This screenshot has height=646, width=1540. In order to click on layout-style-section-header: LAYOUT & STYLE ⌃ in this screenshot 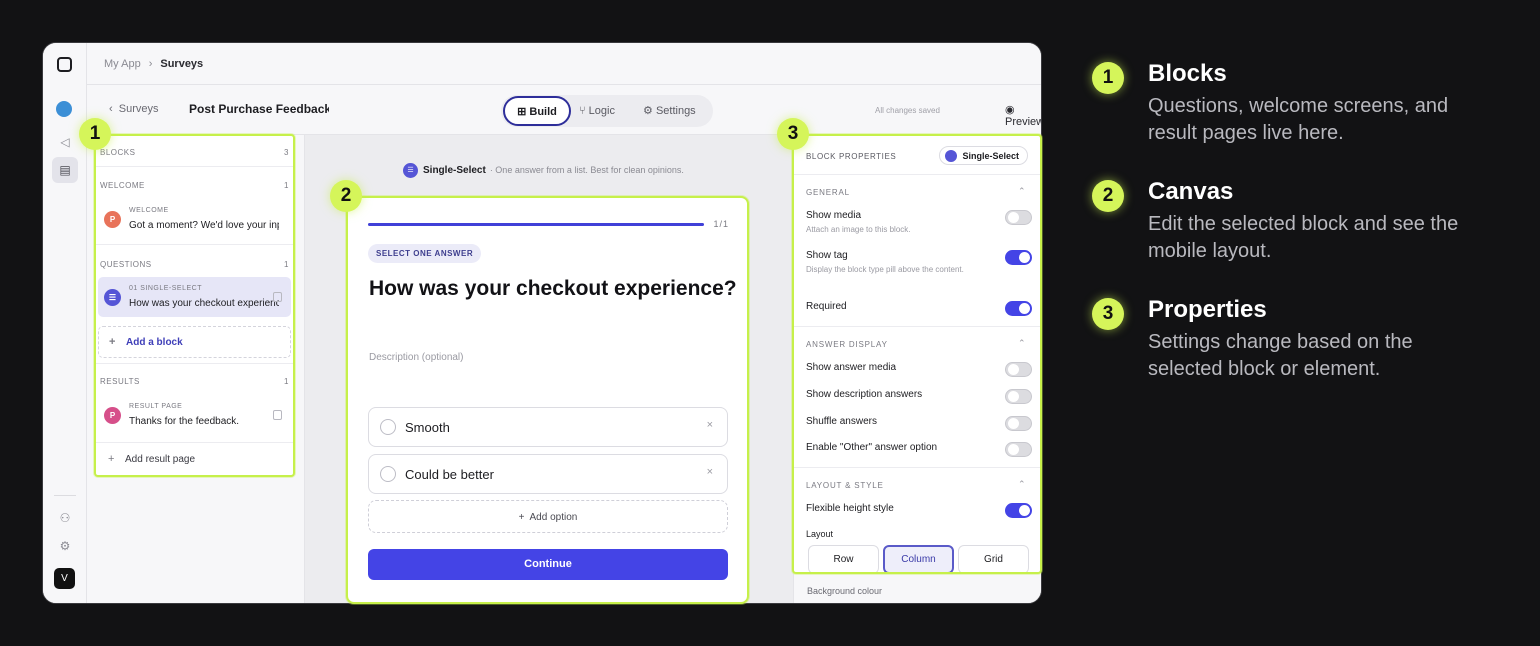, I will do `click(916, 484)`.